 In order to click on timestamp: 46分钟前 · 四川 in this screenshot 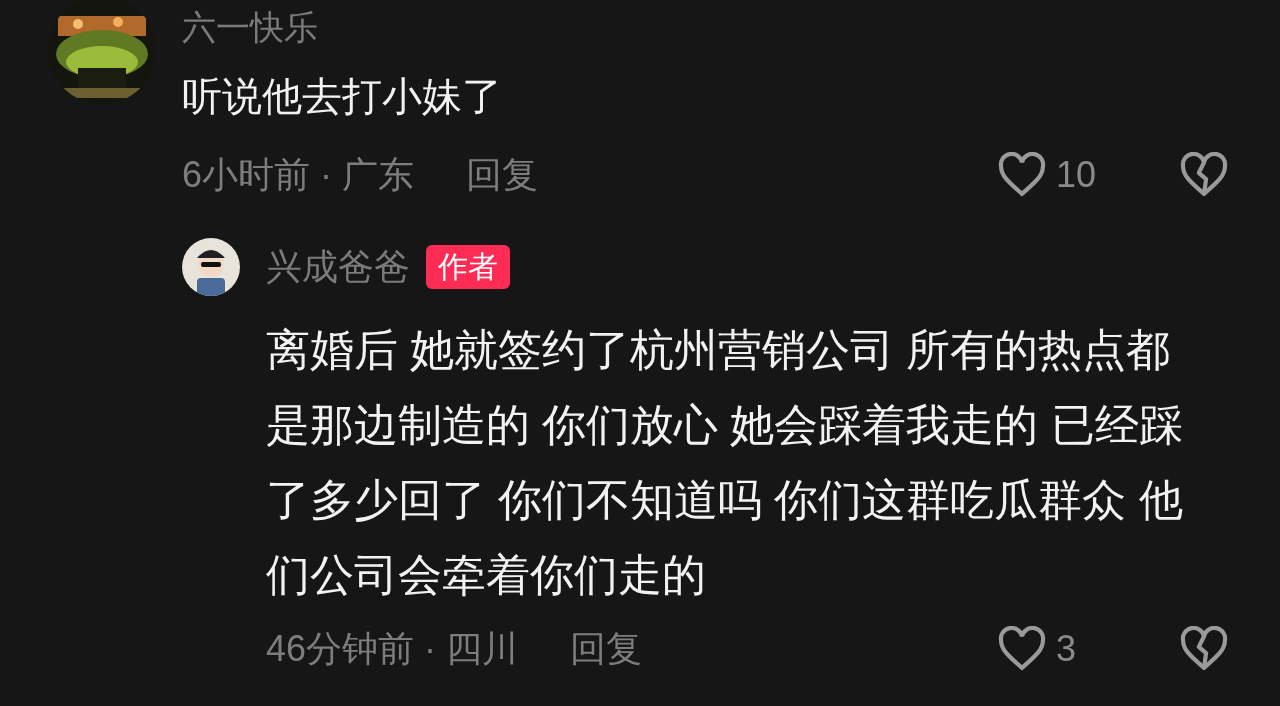, I will do `click(392, 649)`.